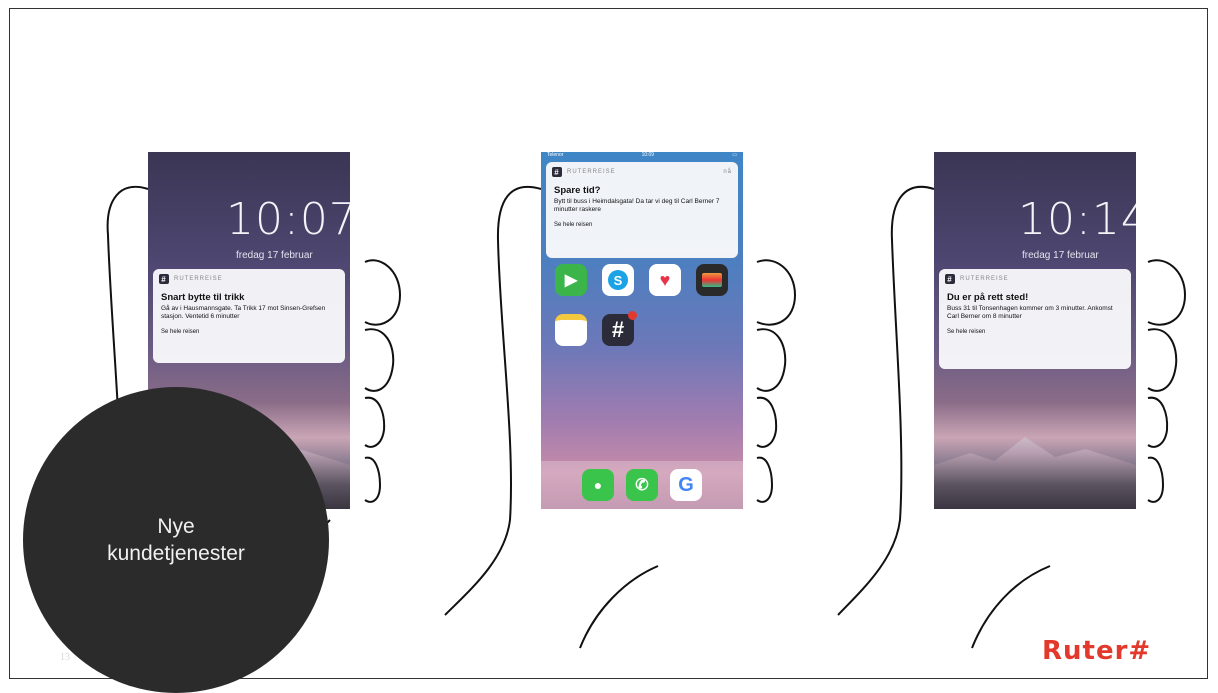 Image resolution: width=1218 pixels, height=693 pixels. What do you see at coordinates (648, 155) in the screenshot?
I see `status-clock: 10:09` at bounding box center [648, 155].